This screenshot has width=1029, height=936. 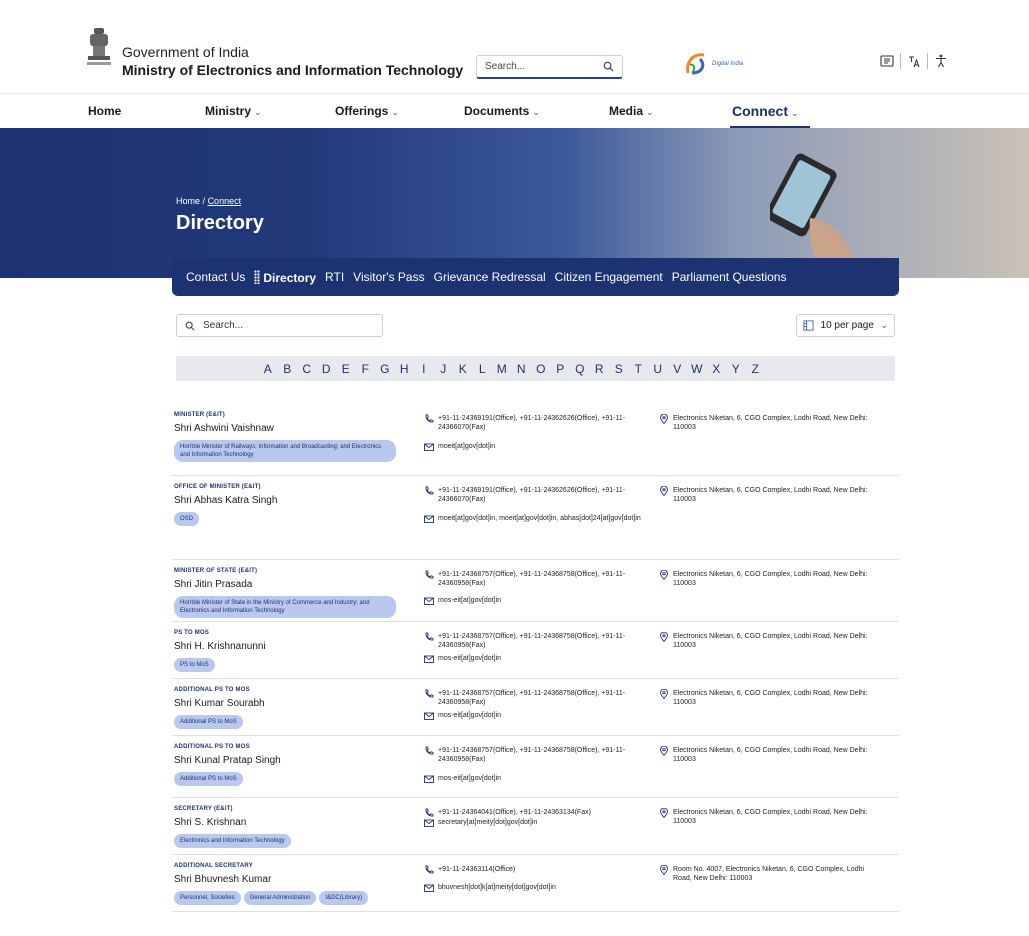 What do you see at coordinates (104, 111) in the screenshot?
I see `nav-item-home: Home` at bounding box center [104, 111].